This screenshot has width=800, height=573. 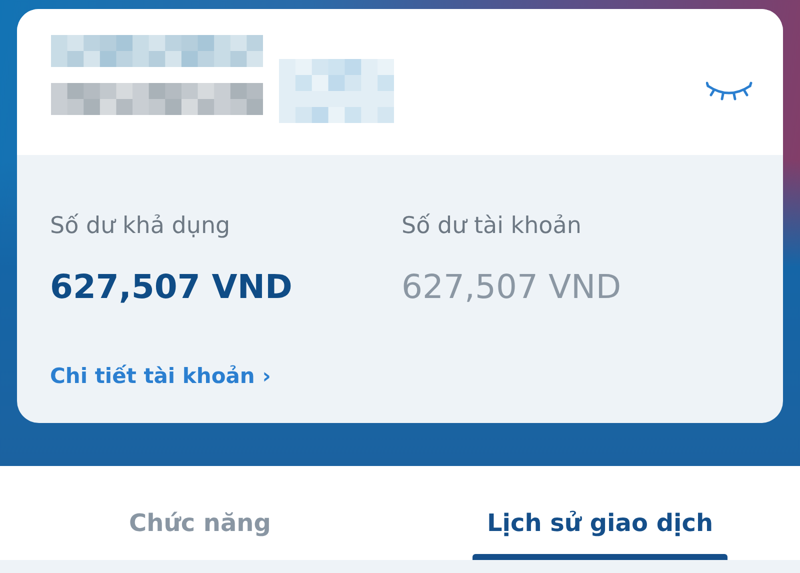 I want to click on tab: Chức năng, so click(x=200, y=509).